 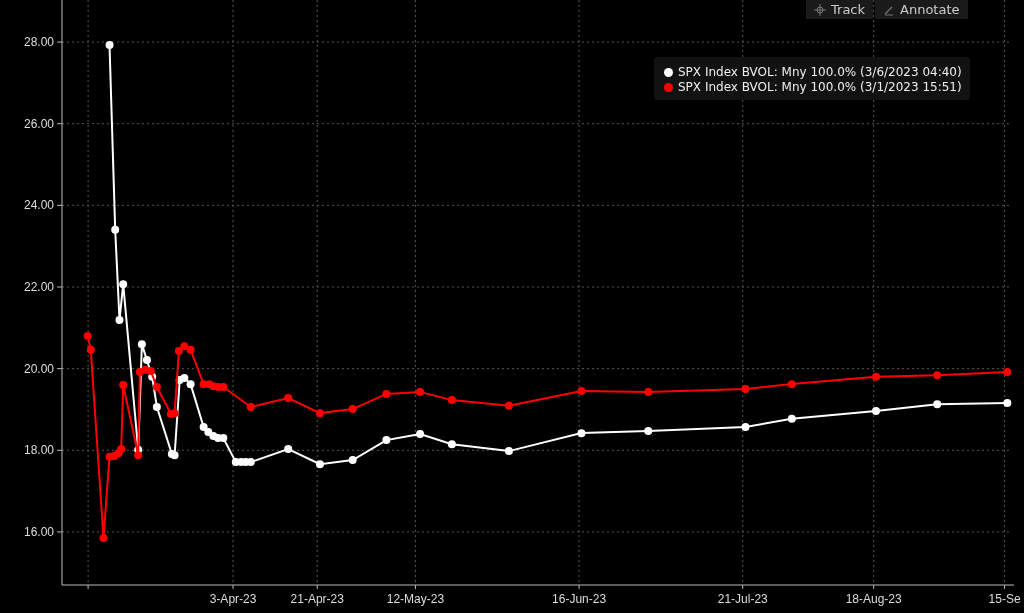 I want to click on track-button: Track, so click(x=840, y=9).